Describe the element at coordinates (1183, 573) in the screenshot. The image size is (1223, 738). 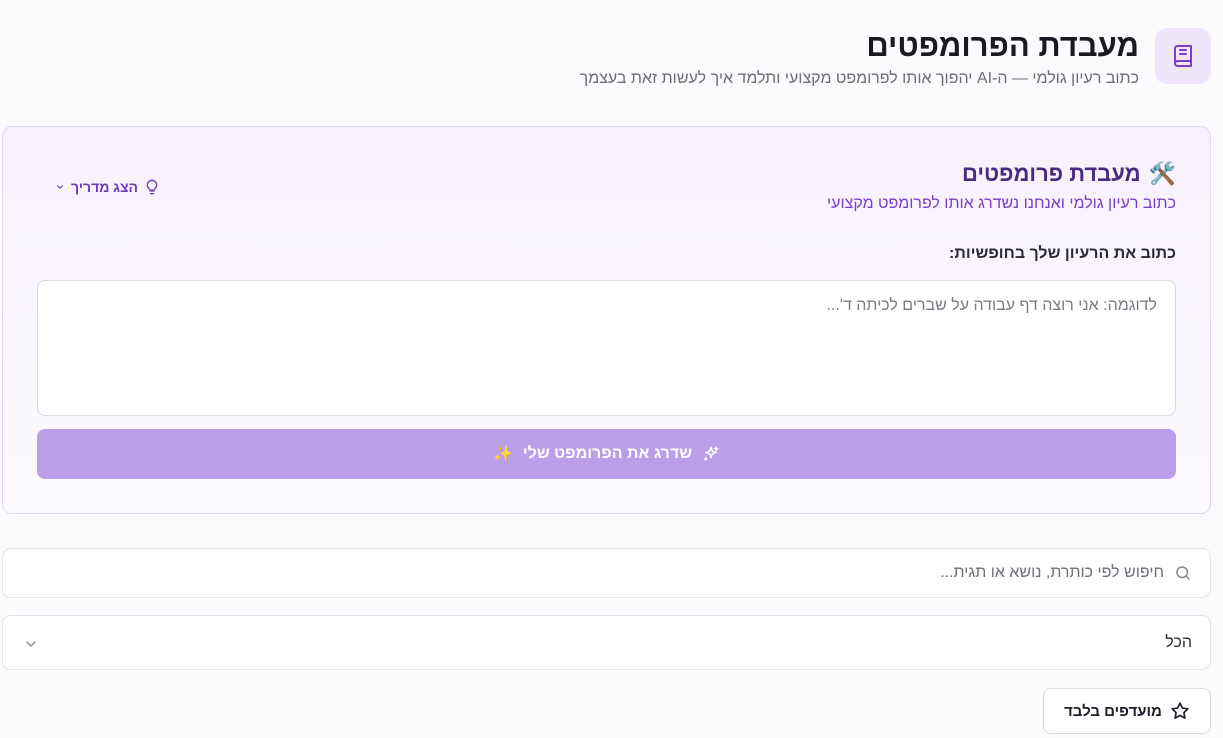
I see `search-icon` at that location.